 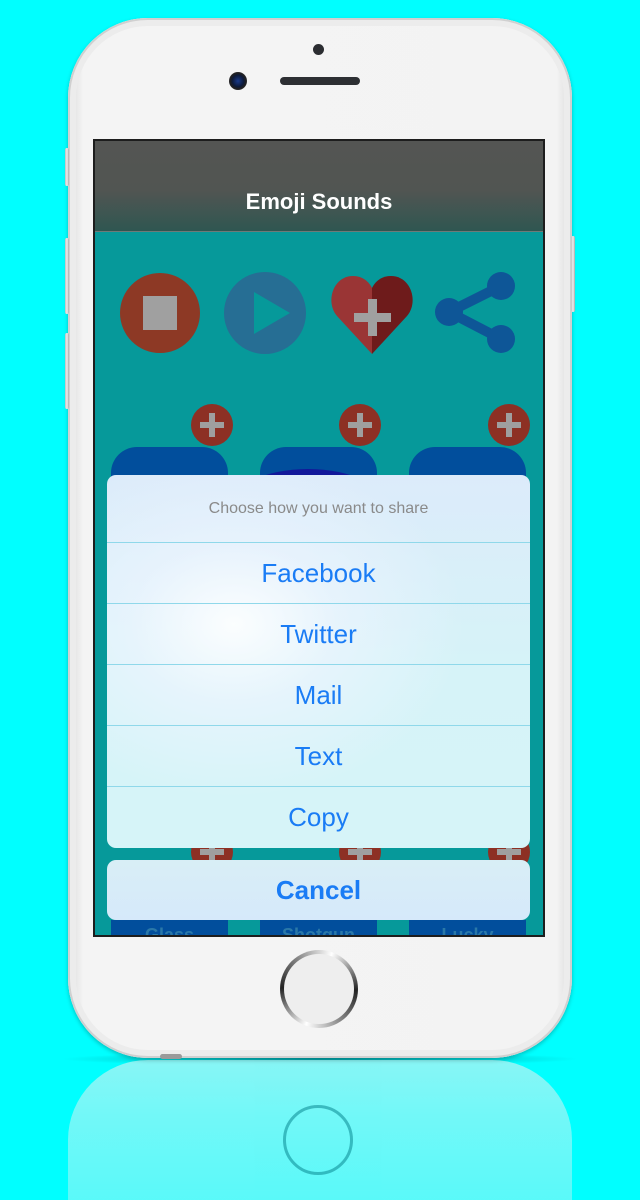 What do you see at coordinates (318, 695) in the screenshot?
I see `share-option-mail: Mail` at bounding box center [318, 695].